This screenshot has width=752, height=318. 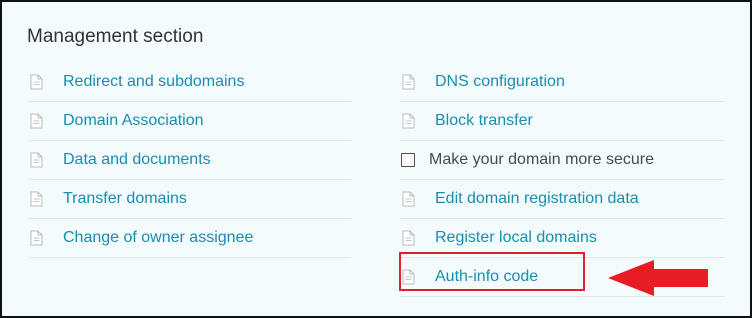 I want to click on secure-domain-option: Make your domain more secure, so click(x=562, y=160).